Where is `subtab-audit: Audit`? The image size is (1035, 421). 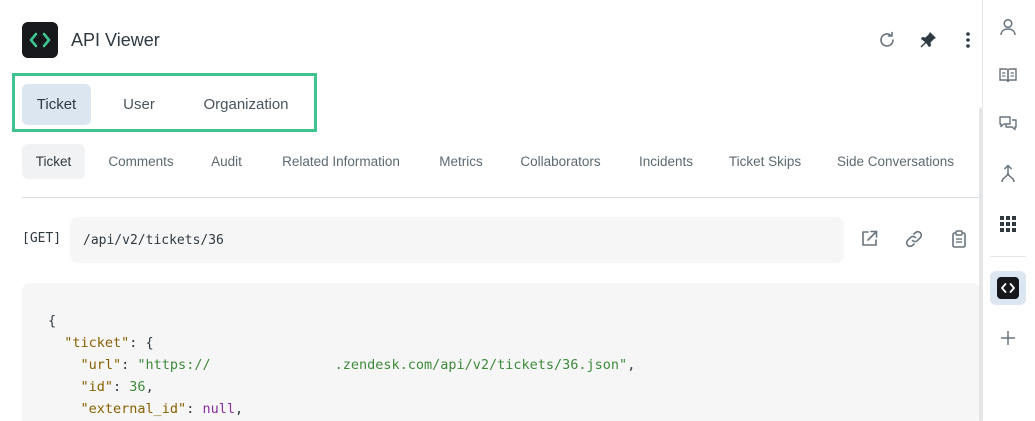 subtab-audit: Audit is located at coordinates (226, 161).